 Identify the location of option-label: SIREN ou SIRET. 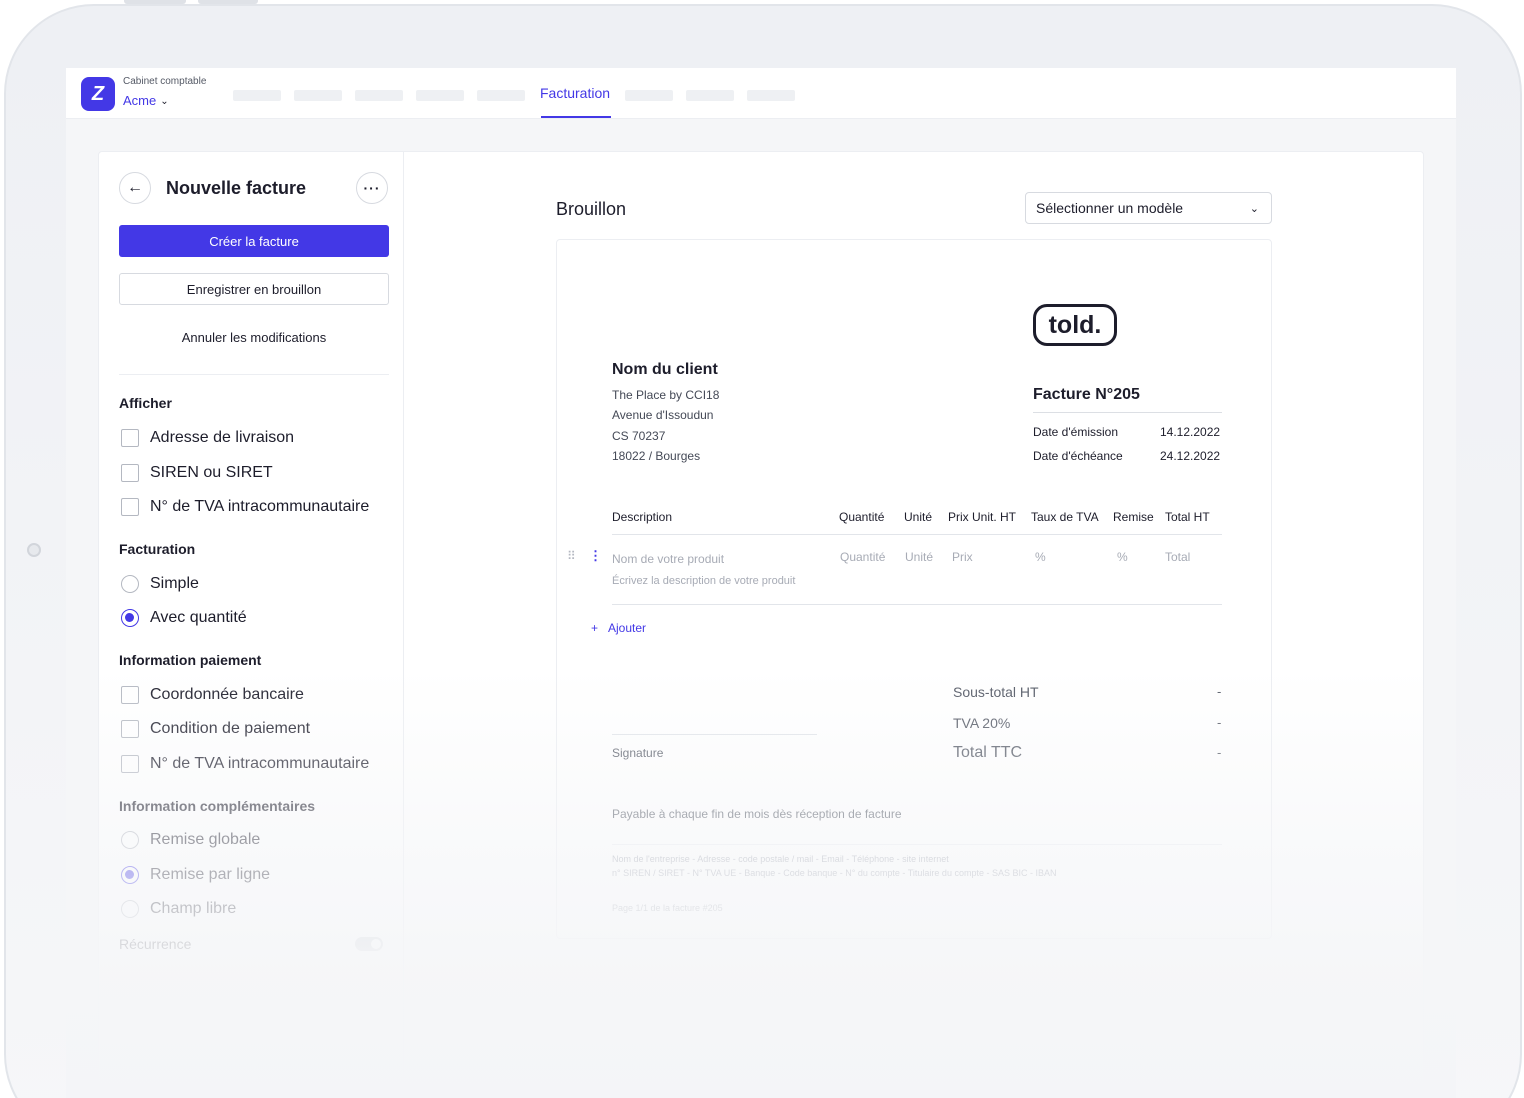
(211, 472).